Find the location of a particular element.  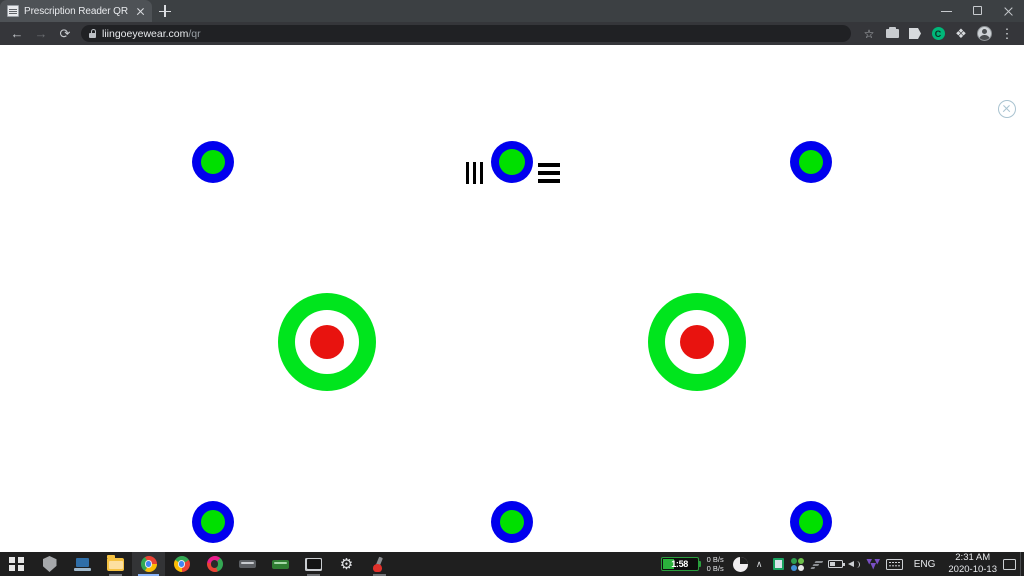

shield-icon is located at coordinates (49, 564).